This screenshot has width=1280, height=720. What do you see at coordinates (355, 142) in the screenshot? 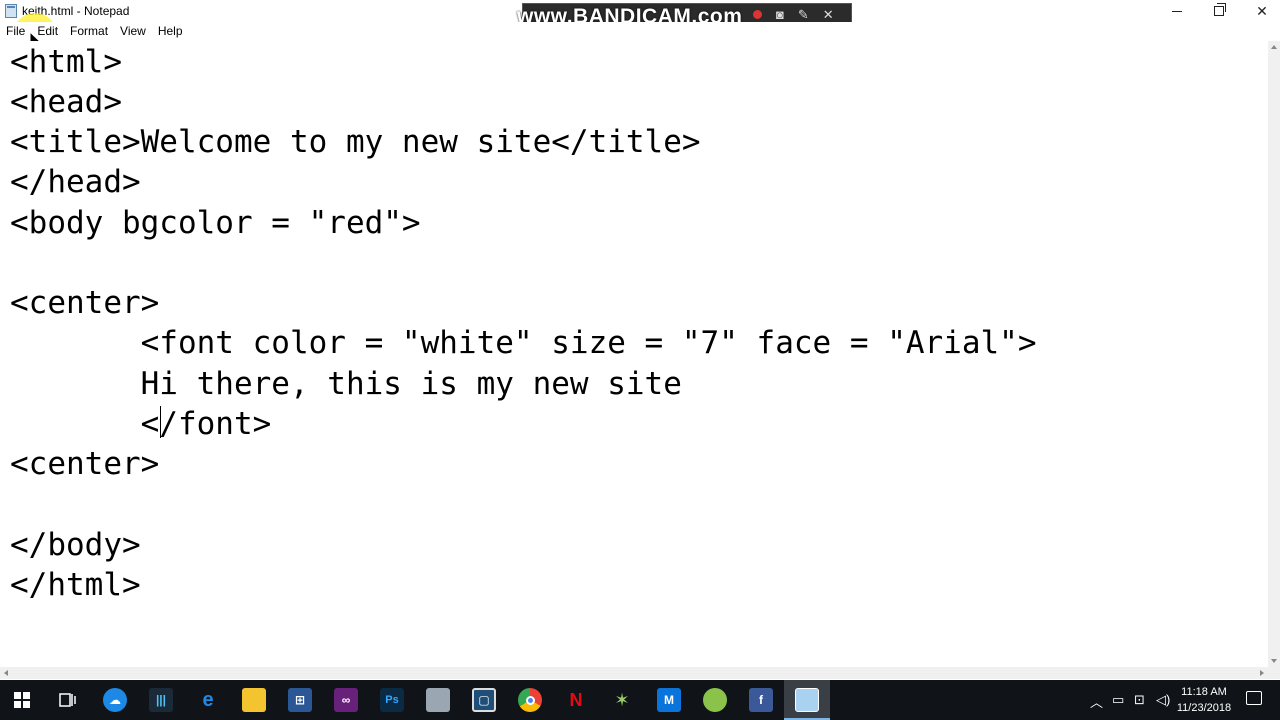
I see `editor-line-3: <title>Welcome to my new site</title>` at bounding box center [355, 142].